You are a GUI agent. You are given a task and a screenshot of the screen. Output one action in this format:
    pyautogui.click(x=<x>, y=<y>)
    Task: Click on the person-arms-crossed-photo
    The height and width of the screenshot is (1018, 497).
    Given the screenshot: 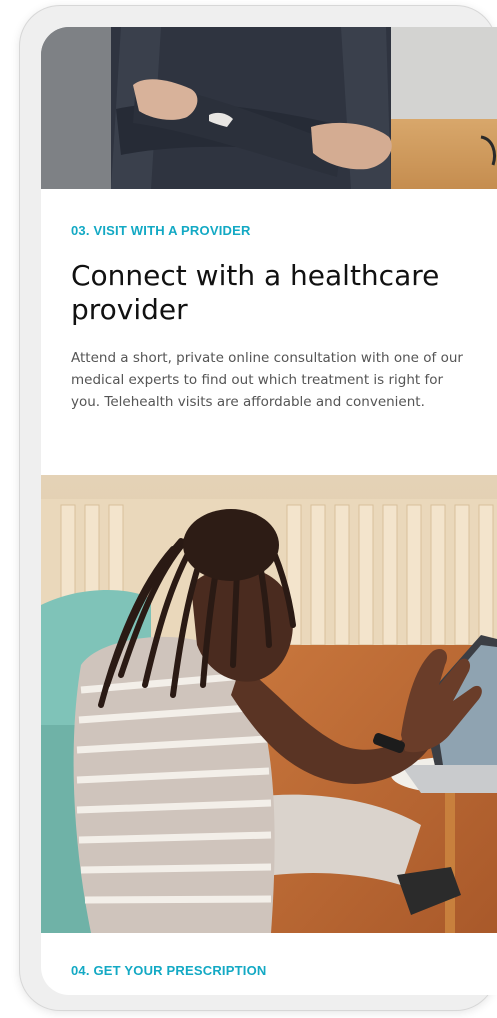 What is the action you would take?
    pyautogui.click(x=269, y=108)
    